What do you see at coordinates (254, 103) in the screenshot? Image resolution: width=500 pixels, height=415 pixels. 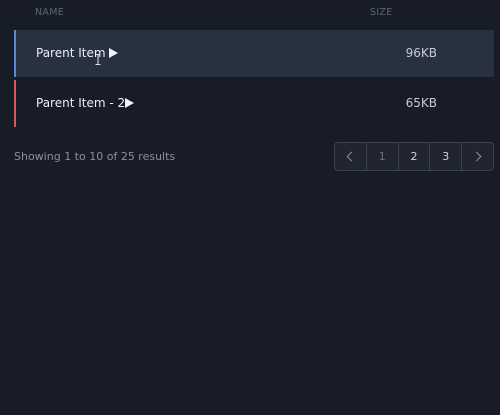 I see `table-row: Parent Item - 2 65KB` at bounding box center [254, 103].